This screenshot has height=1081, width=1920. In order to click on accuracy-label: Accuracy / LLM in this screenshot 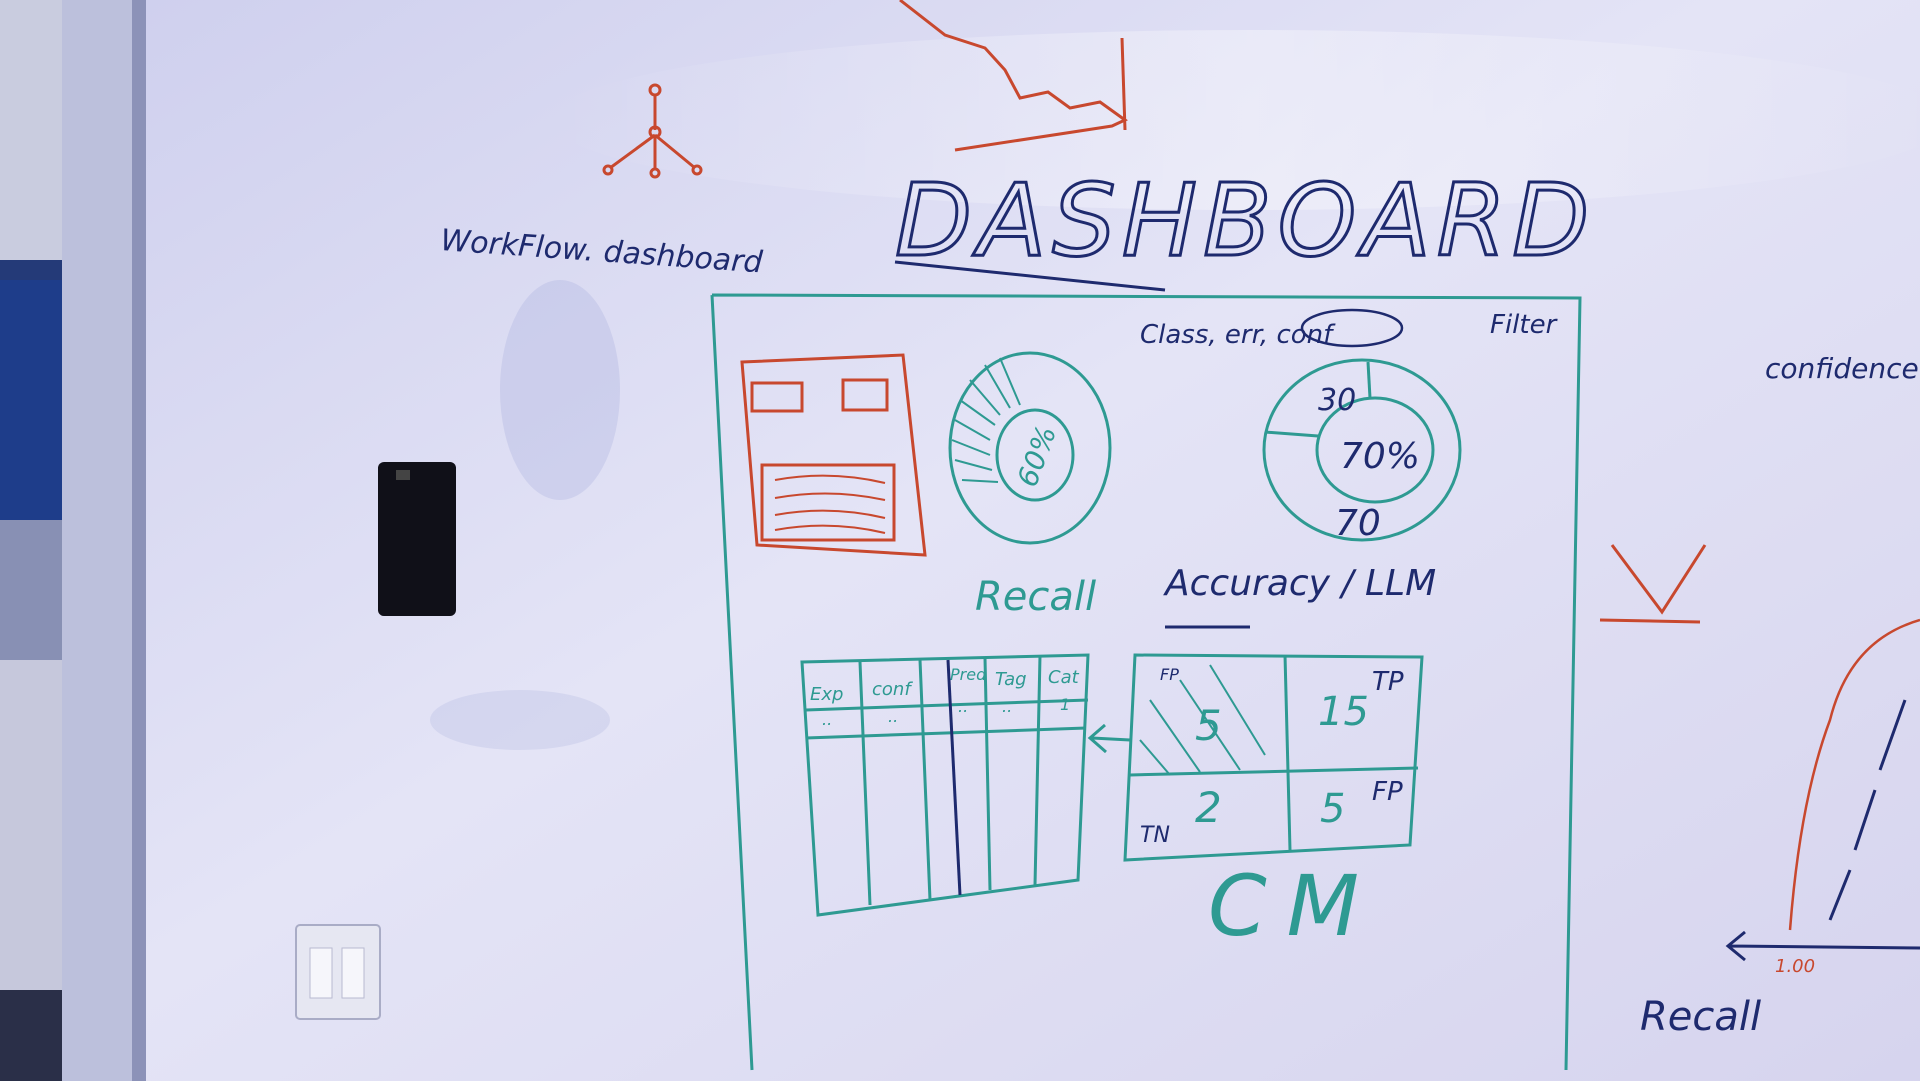, I will do `click(1299, 583)`.